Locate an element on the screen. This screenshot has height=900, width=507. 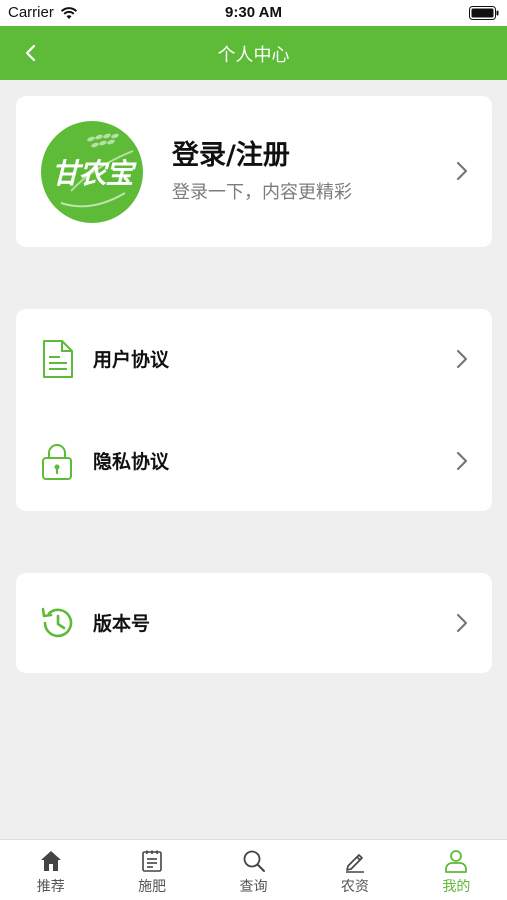
login-register-title: 登录/注册 is located at coordinates (231, 152).